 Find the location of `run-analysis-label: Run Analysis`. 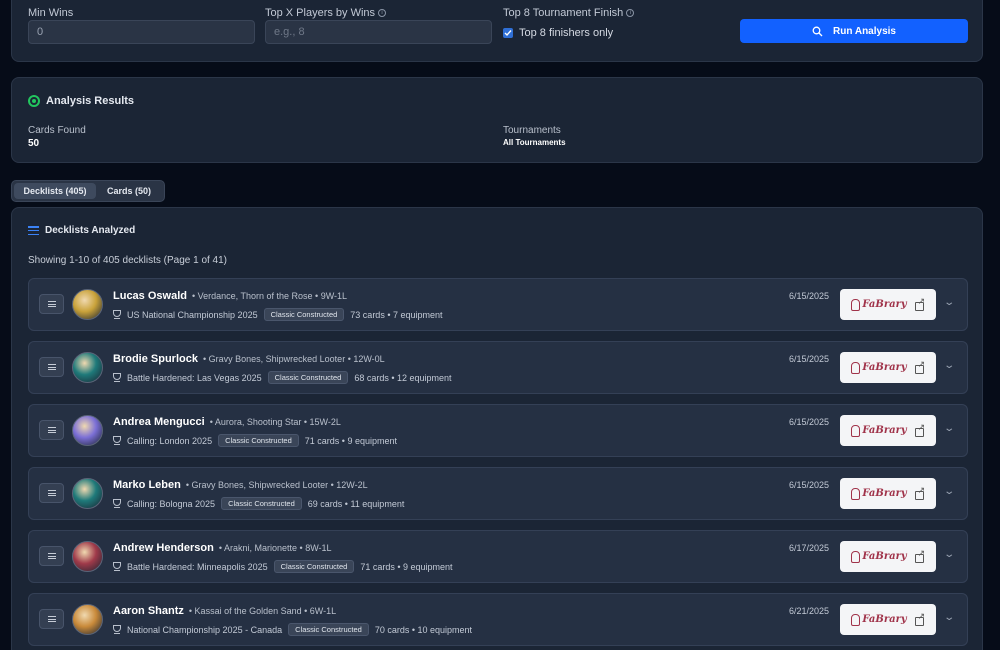

run-analysis-label: Run Analysis is located at coordinates (864, 31).